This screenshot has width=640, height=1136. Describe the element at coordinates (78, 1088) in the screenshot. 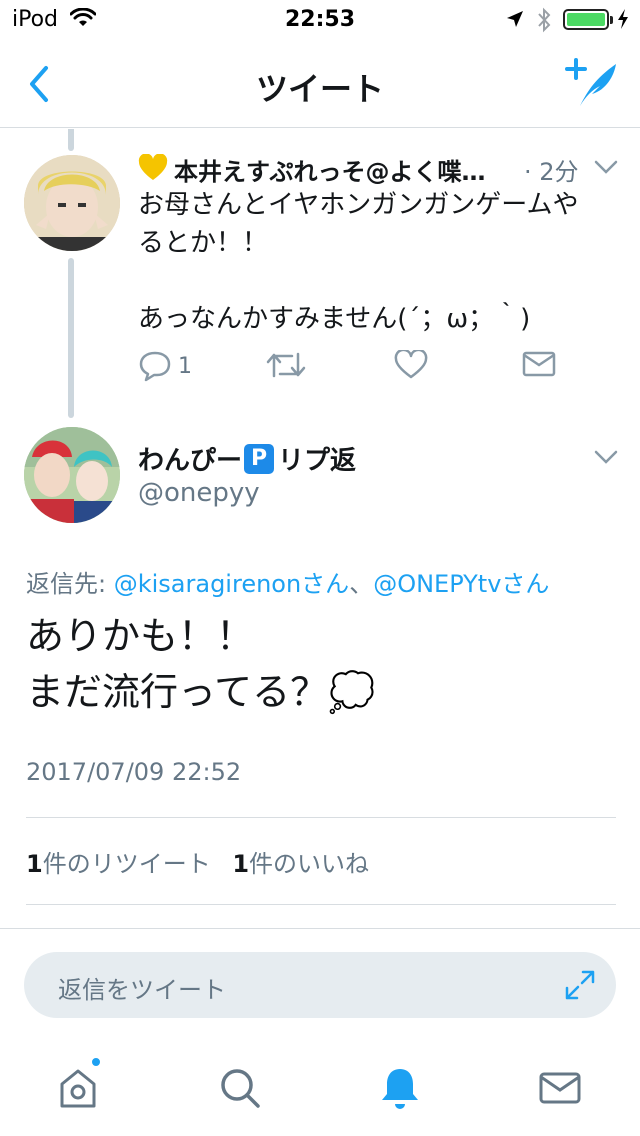

I see `home-icon` at that location.